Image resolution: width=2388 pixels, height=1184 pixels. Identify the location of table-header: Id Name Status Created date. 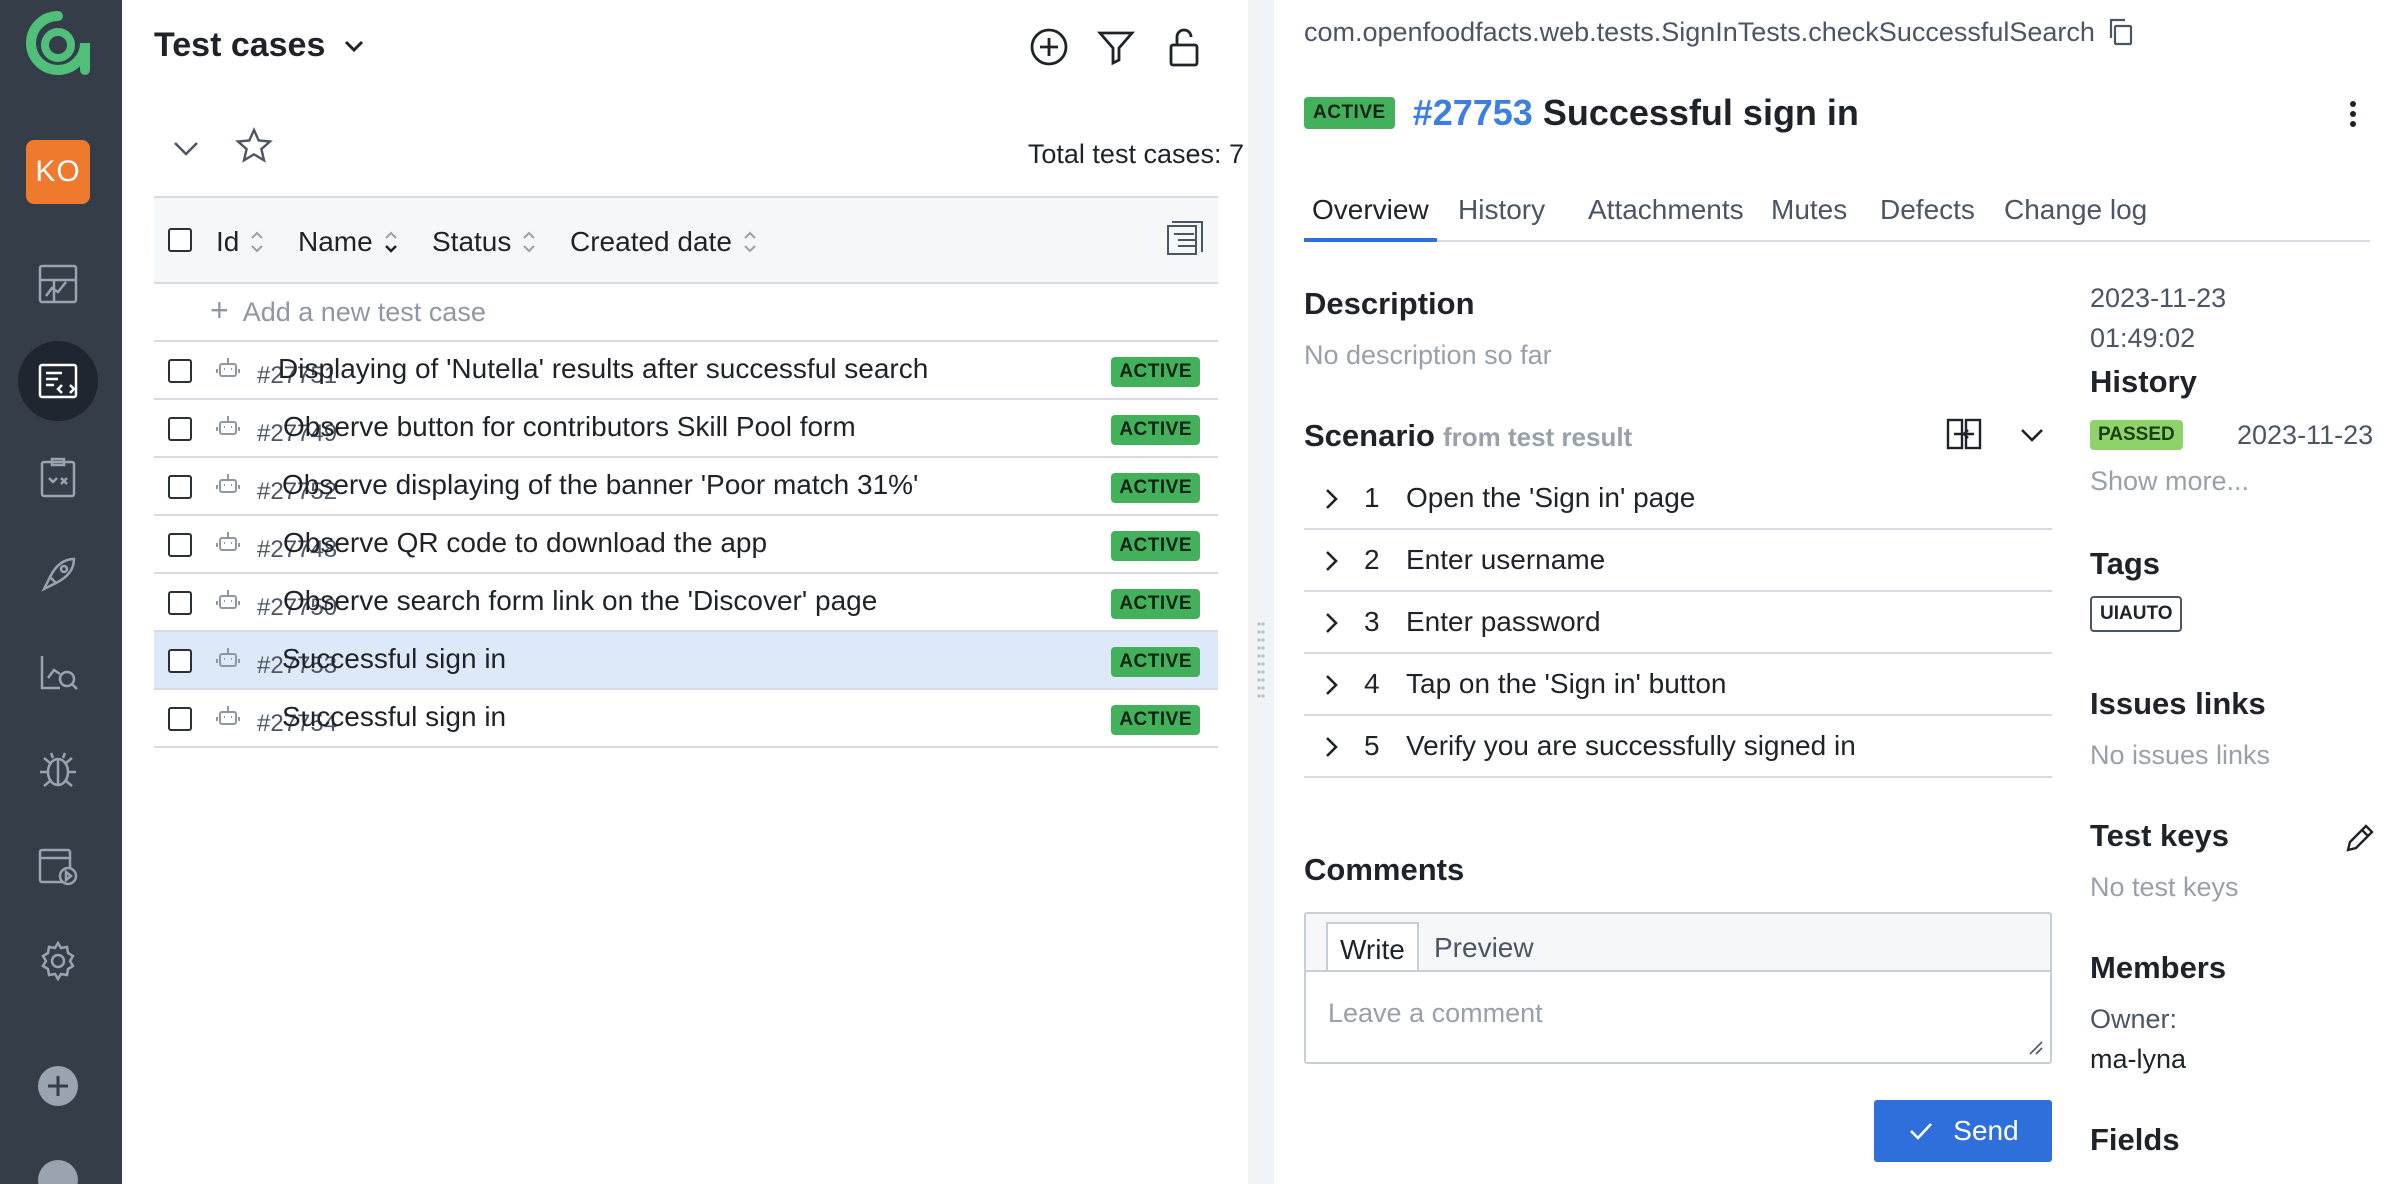
(686, 240).